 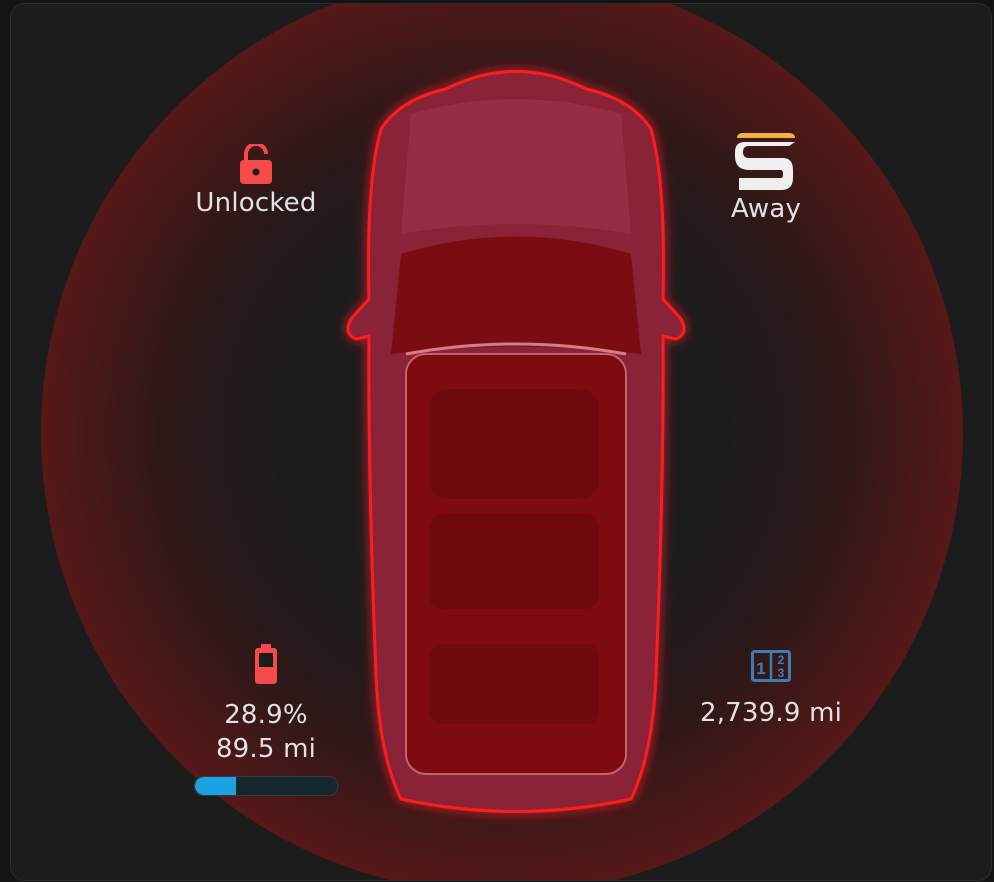 I want to click on mode-tile: Away, so click(x=766, y=179).